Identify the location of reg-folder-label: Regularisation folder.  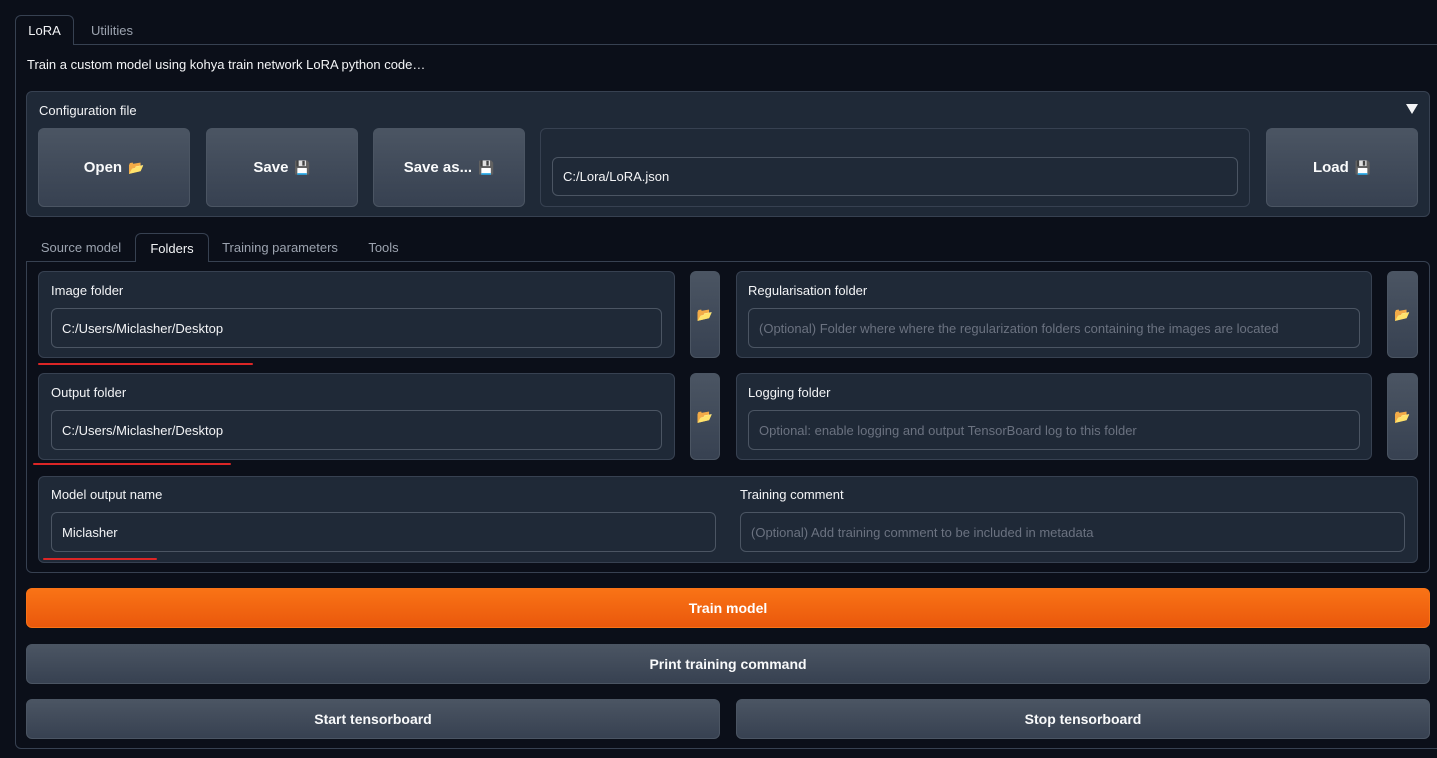
(808, 290).